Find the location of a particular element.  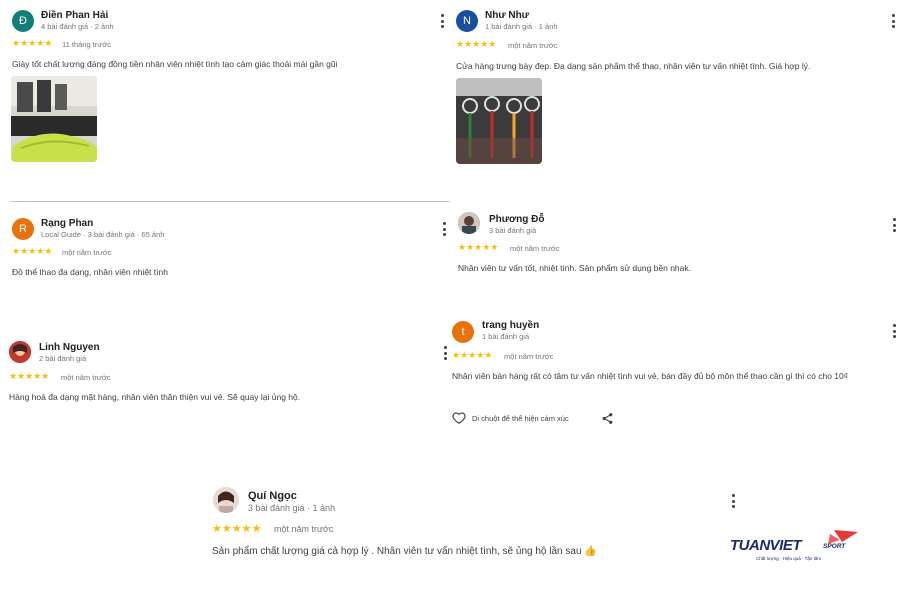

reviewer-meta: 4 bài đánh giá · 2 ảnh is located at coordinates (77, 26).